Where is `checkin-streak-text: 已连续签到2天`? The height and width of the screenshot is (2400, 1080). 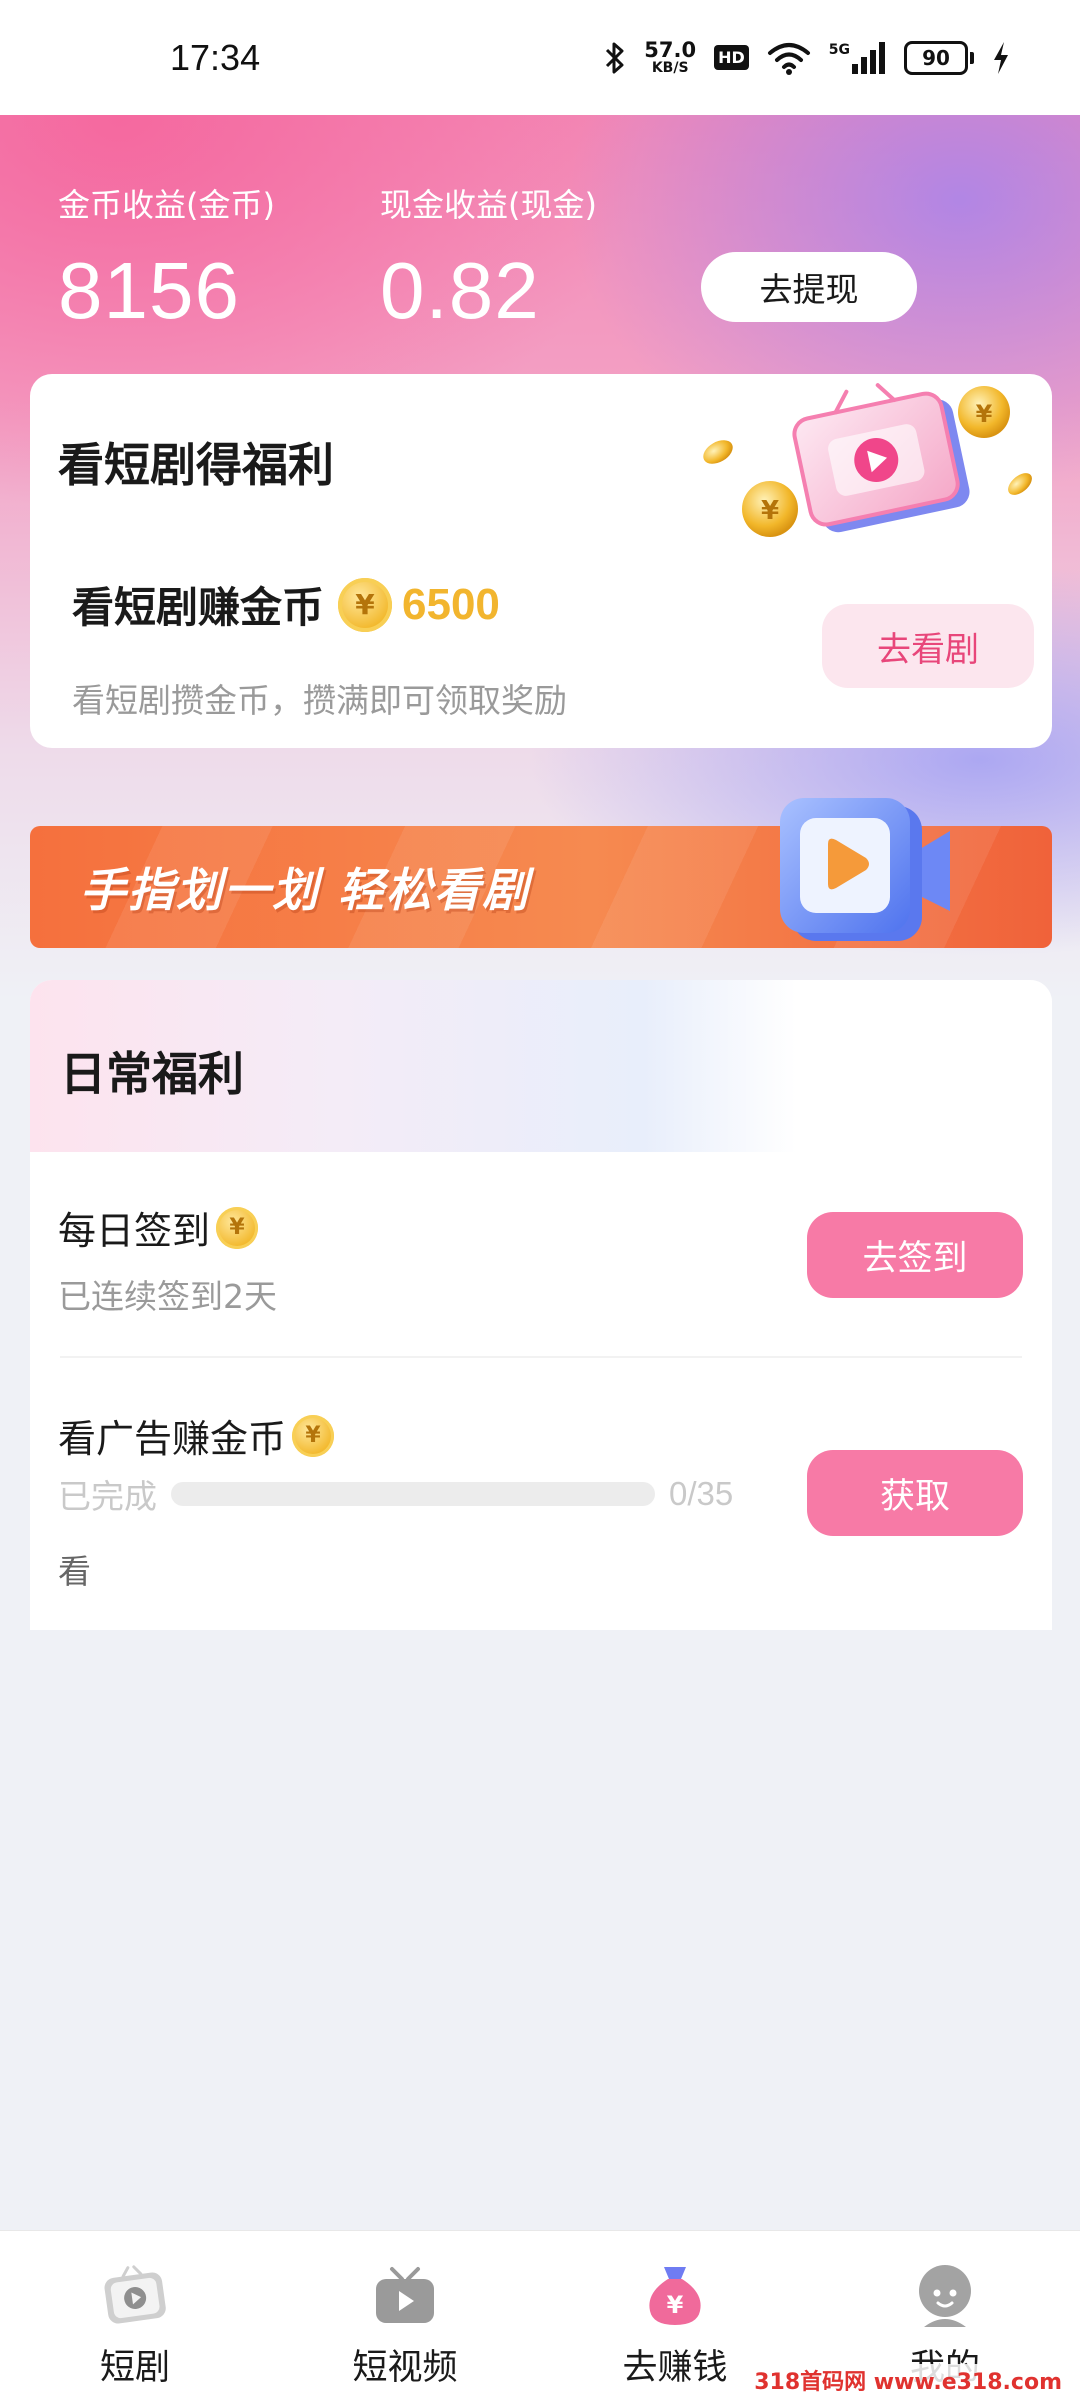 checkin-streak-text: 已连续签到2天 is located at coordinates (167, 1296).